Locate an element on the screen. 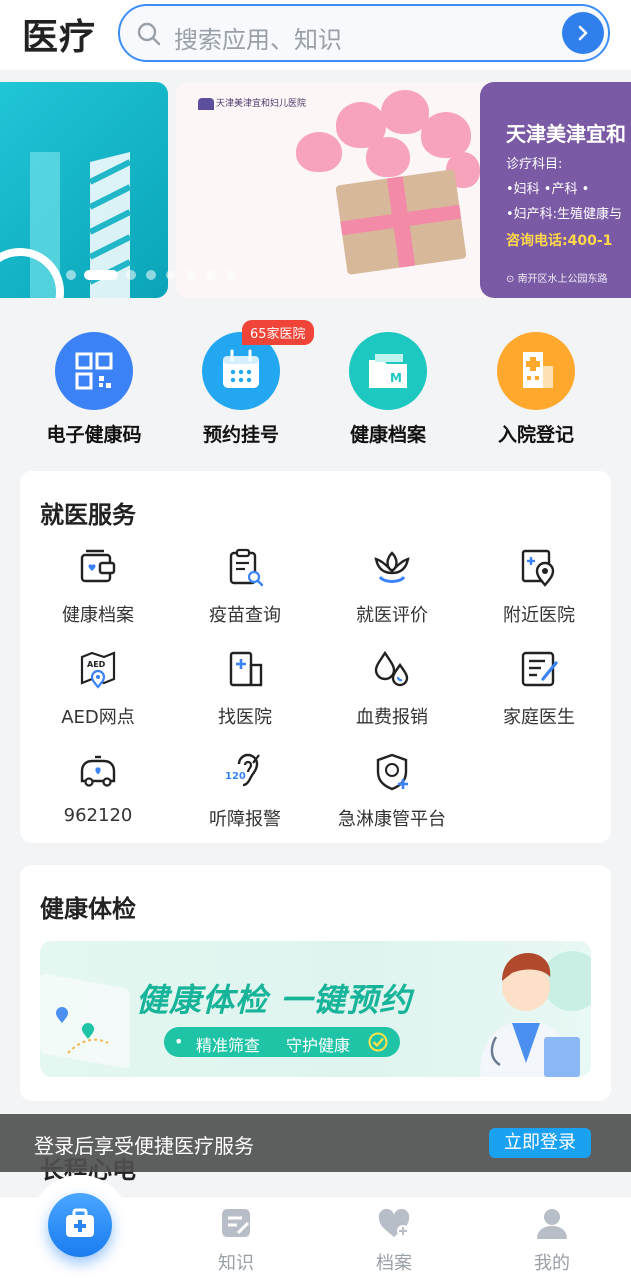 This screenshot has height=1280, width=631. clinic-subjects-label: 诊疗科目: is located at coordinates (534, 164).